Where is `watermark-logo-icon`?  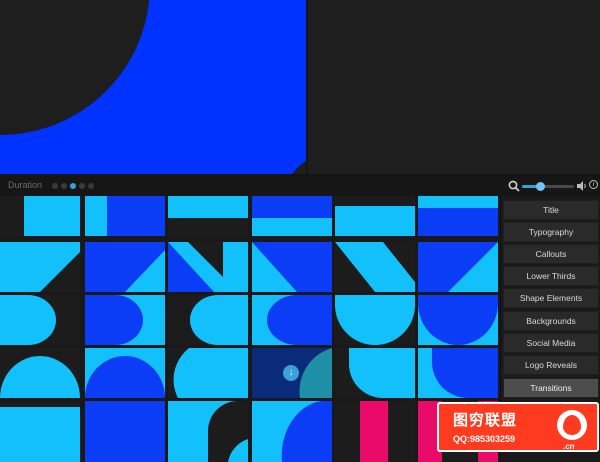
watermark-logo-icon is located at coordinates (572, 425).